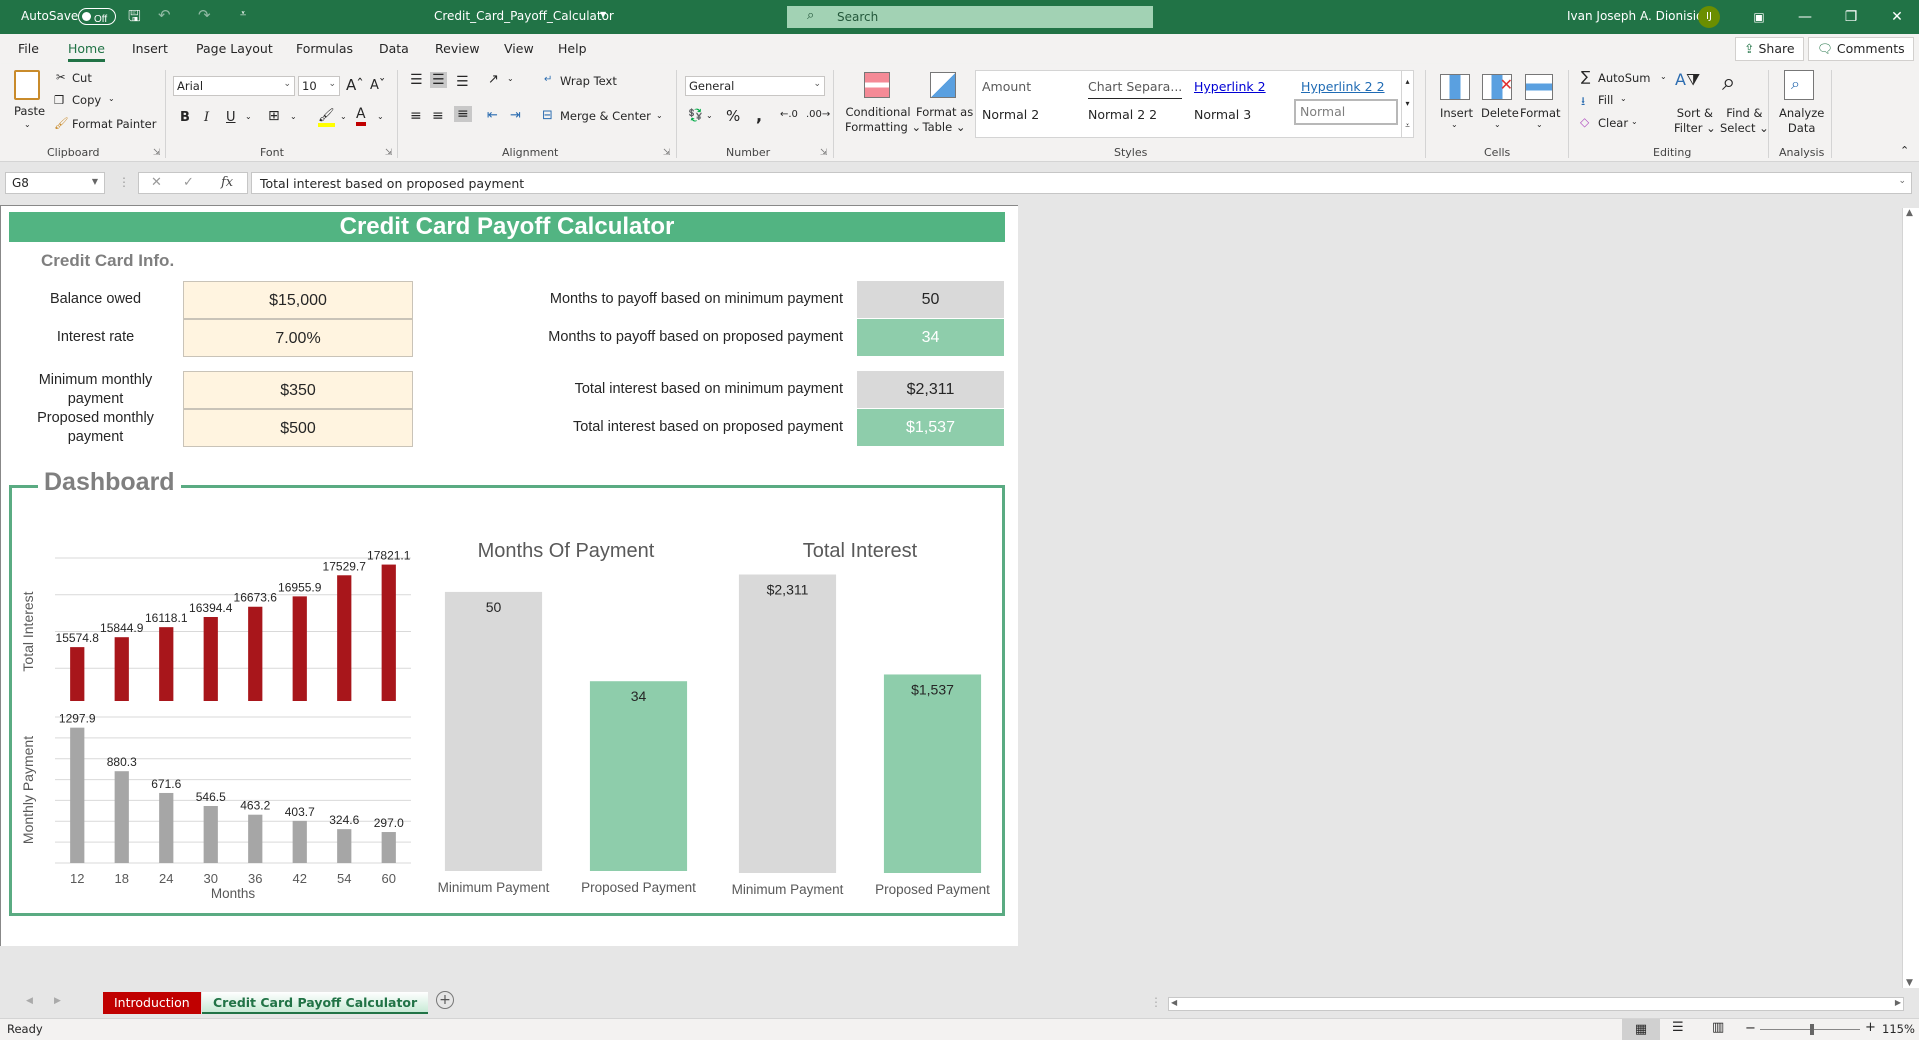 Image resolution: width=1919 pixels, height=1040 pixels. I want to click on tab-split-handle-icon: ⋮, so click(1156, 1002).